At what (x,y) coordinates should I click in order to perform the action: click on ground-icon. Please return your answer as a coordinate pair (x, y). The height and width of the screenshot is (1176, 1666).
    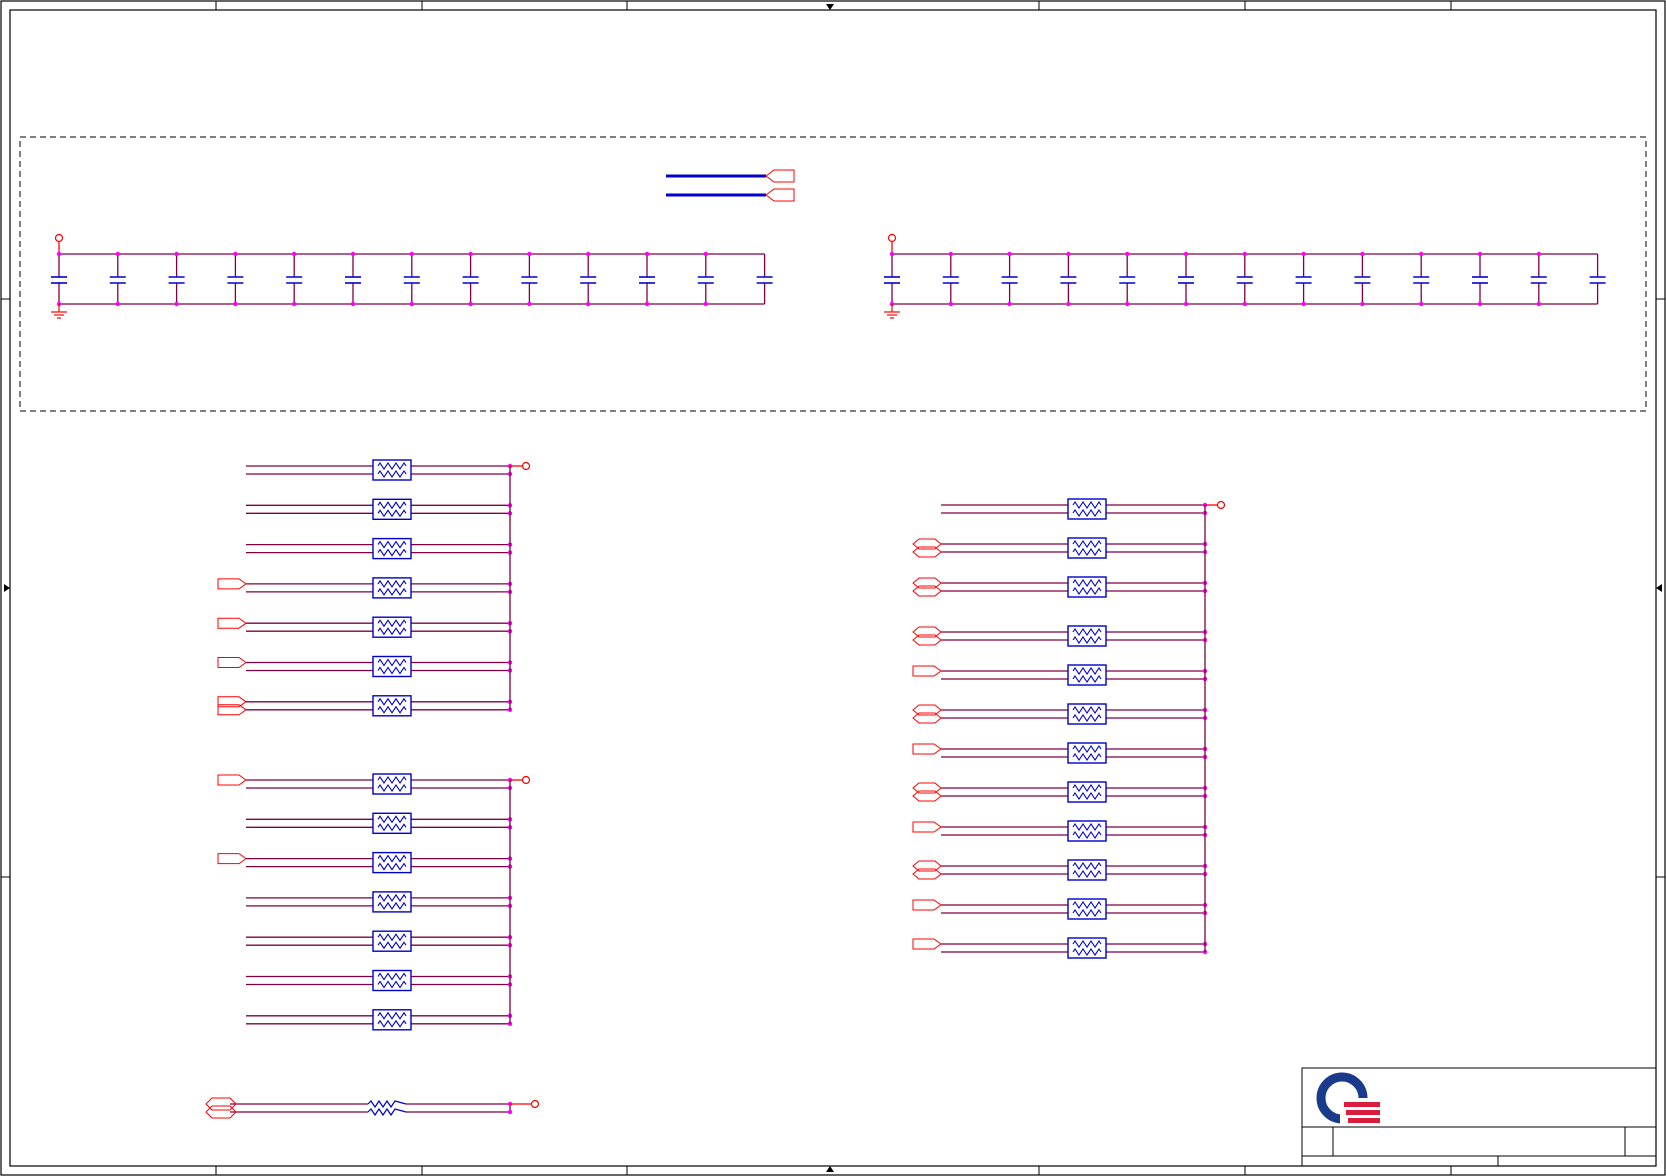
    Looking at the image, I should click on (892, 311).